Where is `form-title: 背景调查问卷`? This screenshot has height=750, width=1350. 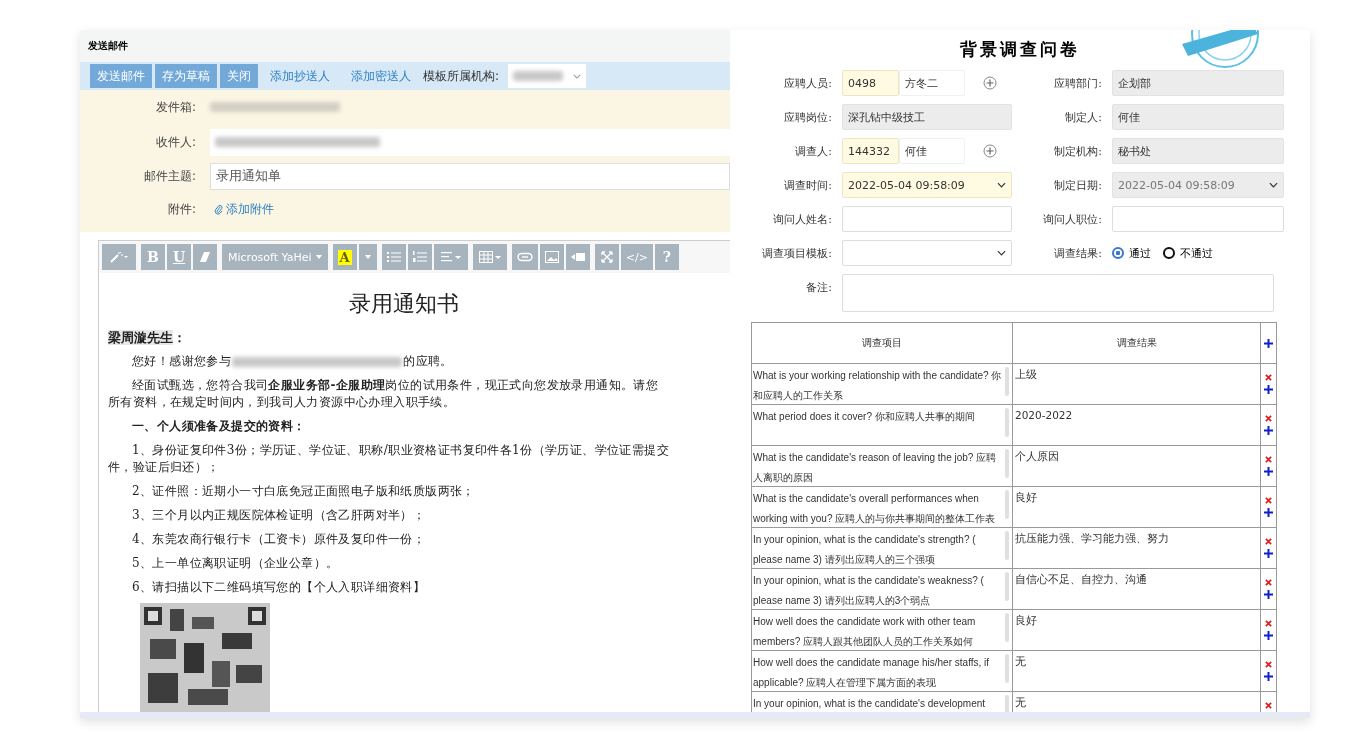 form-title: 背景调查问卷 is located at coordinates (1020, 49).